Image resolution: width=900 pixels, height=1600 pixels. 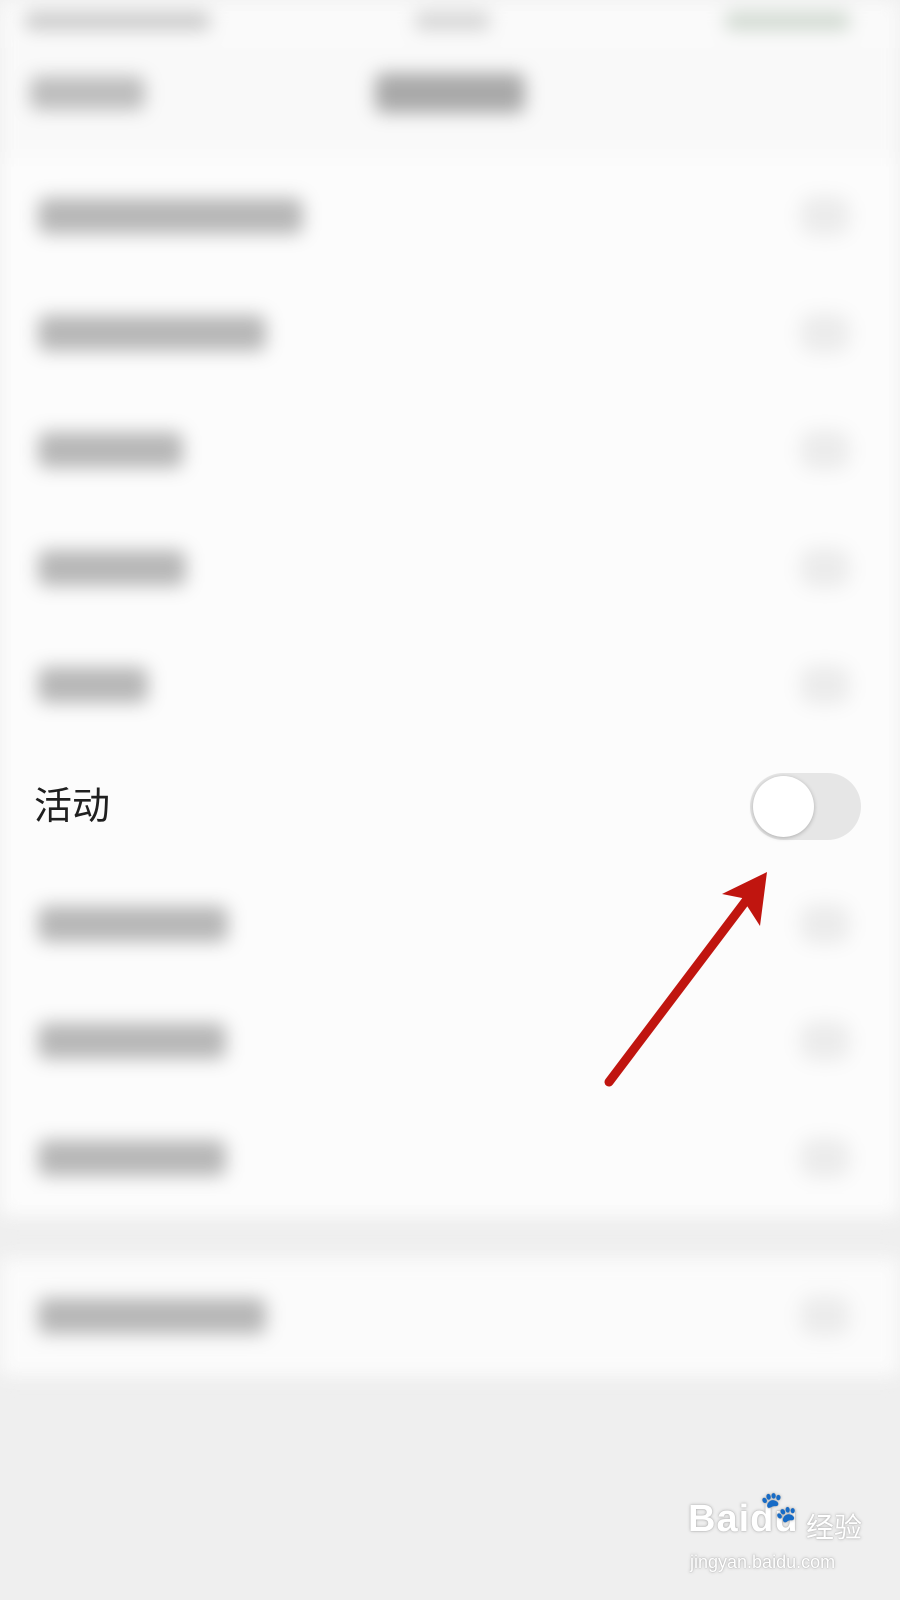 What do you see at coordinates (450, 93) in the screenshot?
I see `page-title` at bounding box center [450, 93].